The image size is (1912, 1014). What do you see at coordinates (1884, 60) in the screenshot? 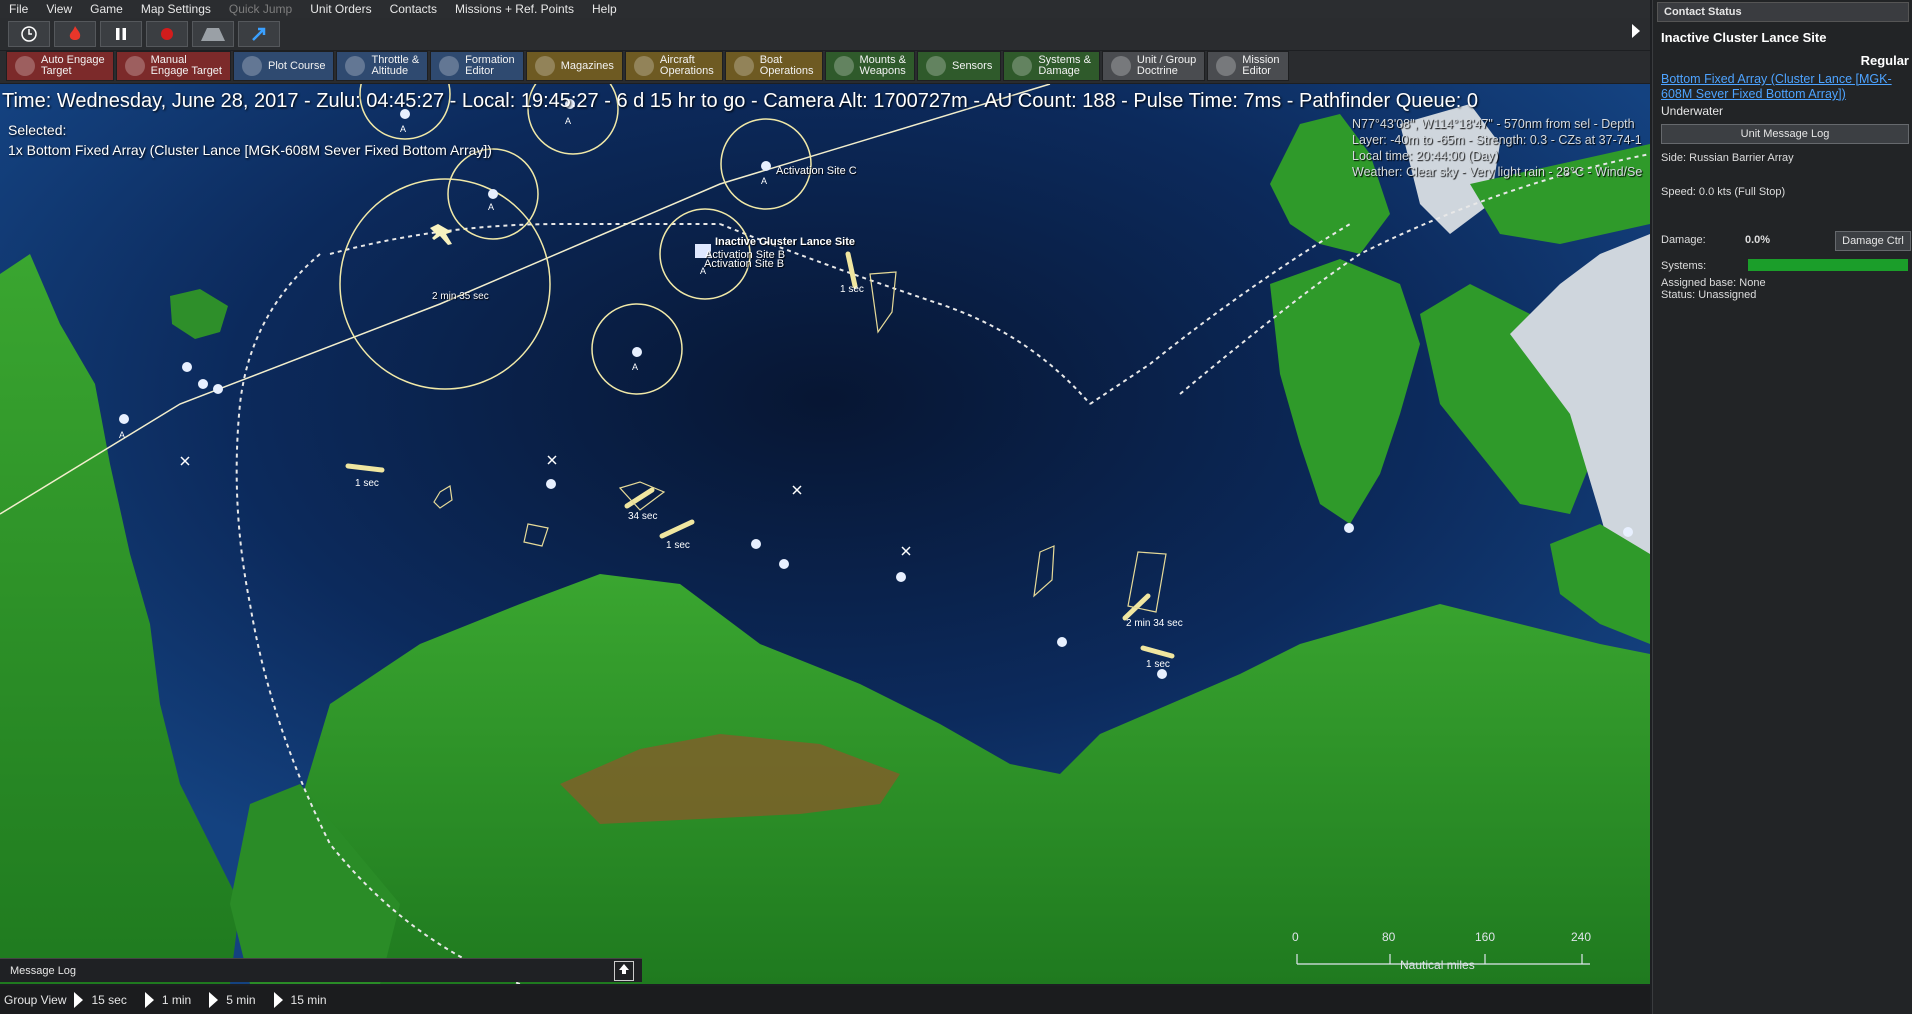
I see `proficiency-label: Regular` at bounding box center [1884, 60].